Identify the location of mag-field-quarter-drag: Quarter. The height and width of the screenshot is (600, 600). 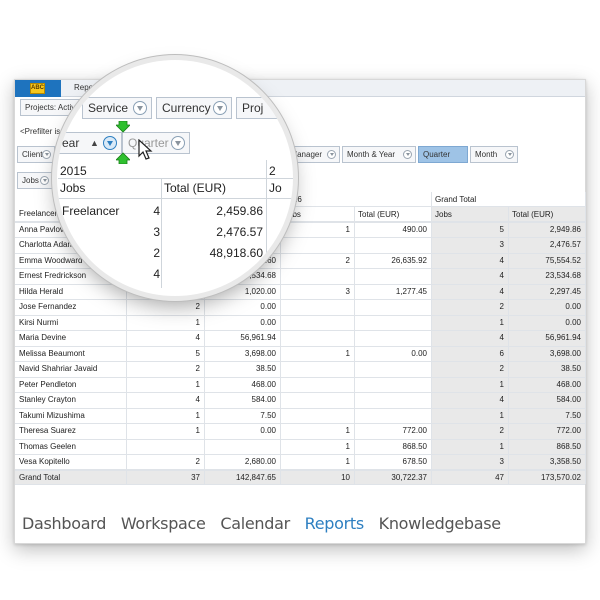
(156, 143).